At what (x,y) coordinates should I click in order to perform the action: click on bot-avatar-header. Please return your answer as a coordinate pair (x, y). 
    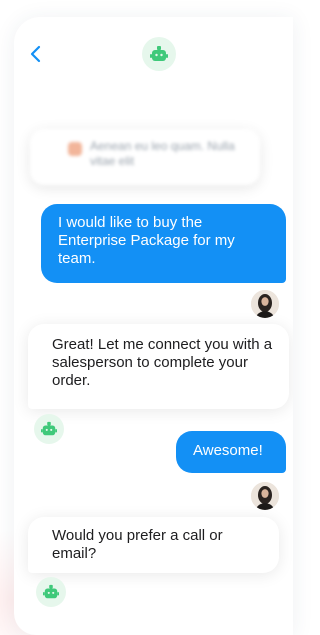
    Looking at the image, I should click on (159, 54).